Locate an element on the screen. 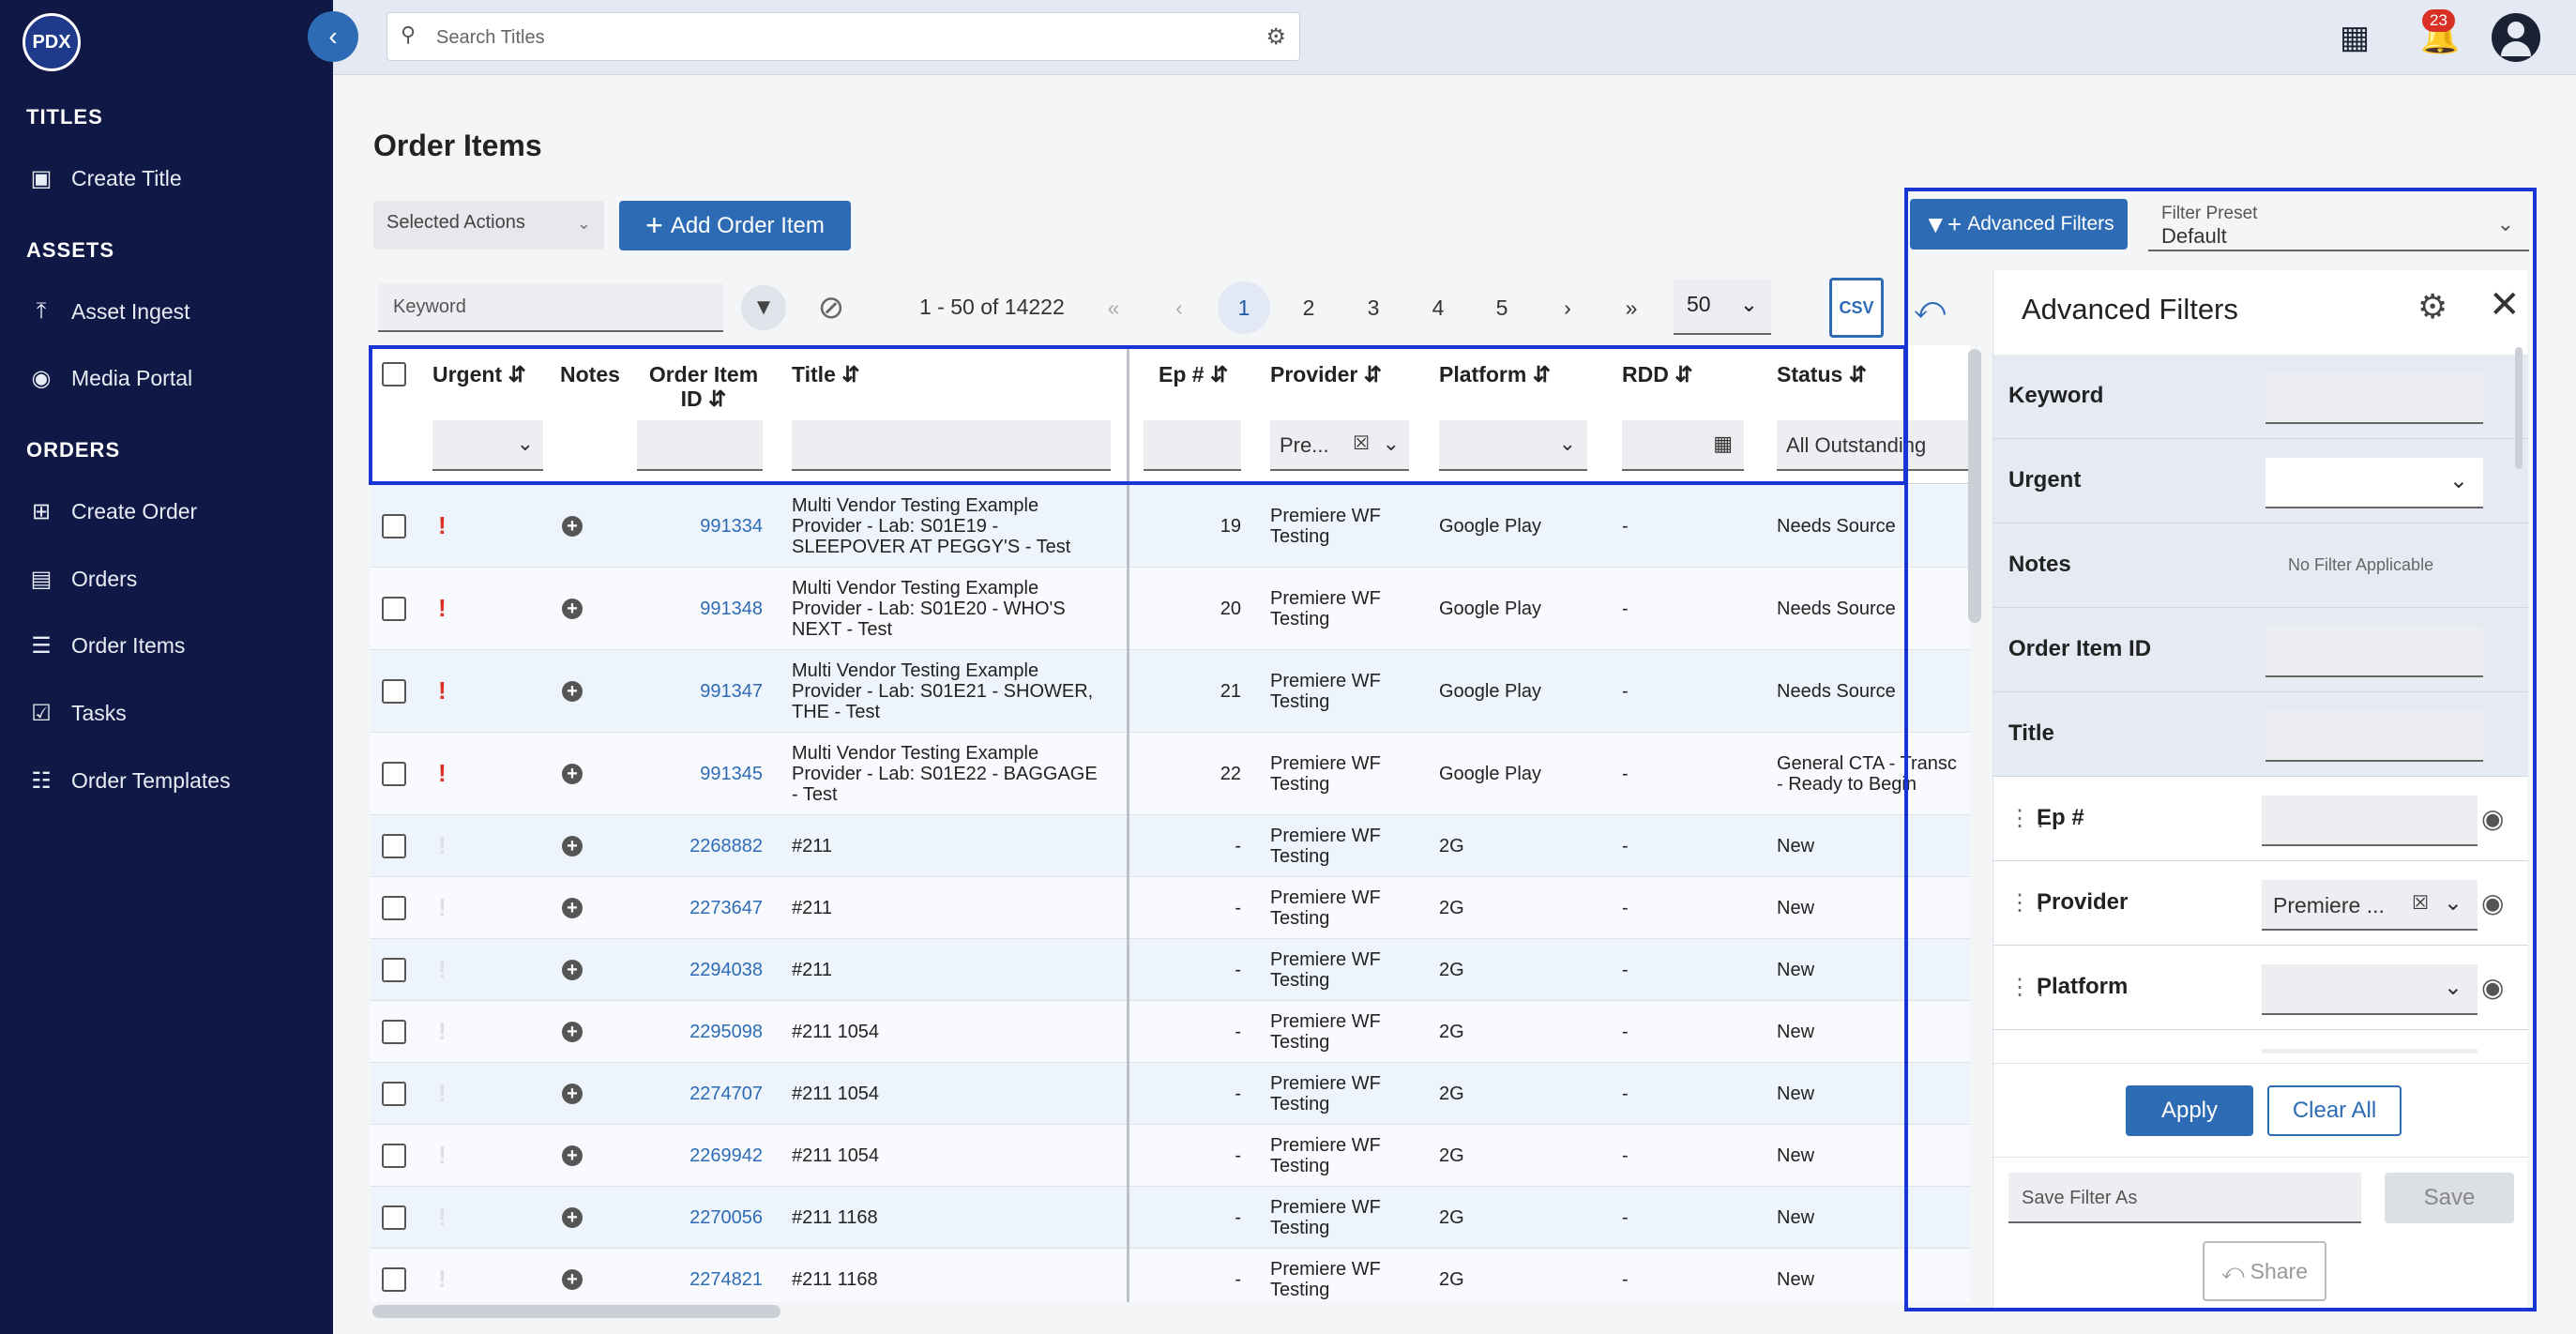 The height and width of the screenshot is (1334, 2576). keyword-input: Keyword is located at coordinates (550, 307).